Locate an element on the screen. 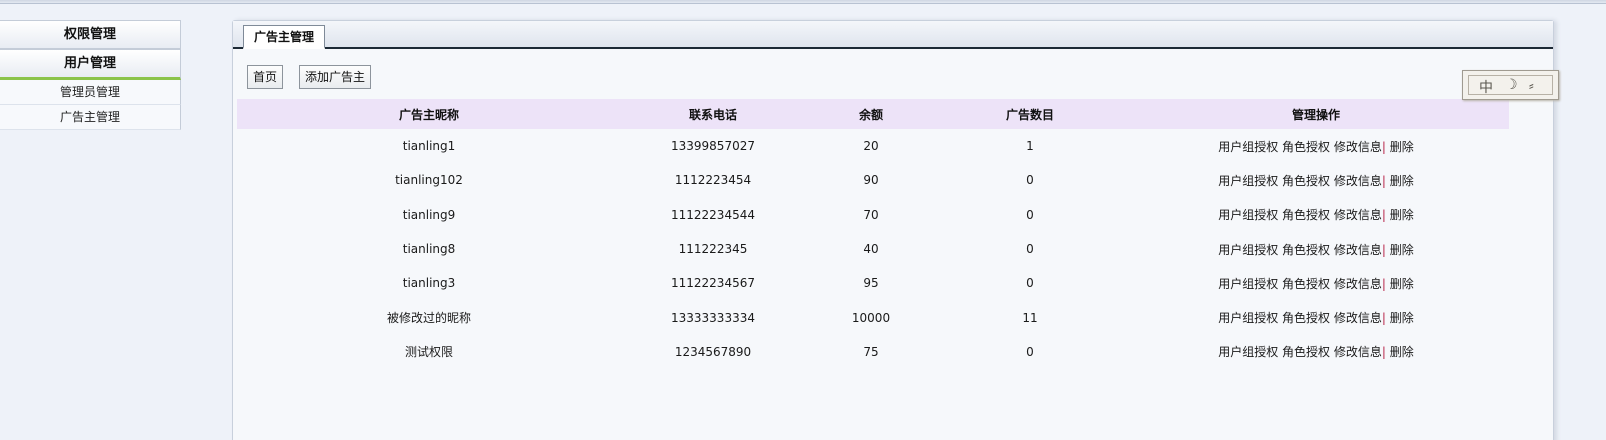  cell-balance: 95 is located at coordinates (871, 283).